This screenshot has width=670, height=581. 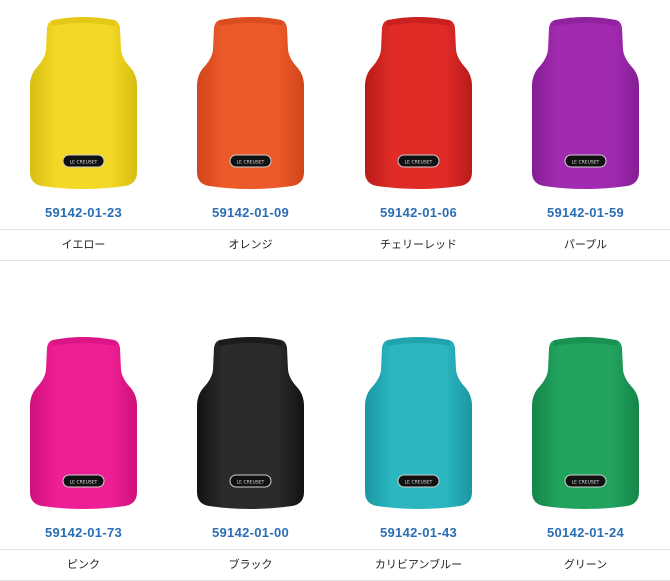 What do you see at coordinates (418, 244) in the screenshot?
I see `color-name: チェリーレッド` at bounding box center [418, 244].